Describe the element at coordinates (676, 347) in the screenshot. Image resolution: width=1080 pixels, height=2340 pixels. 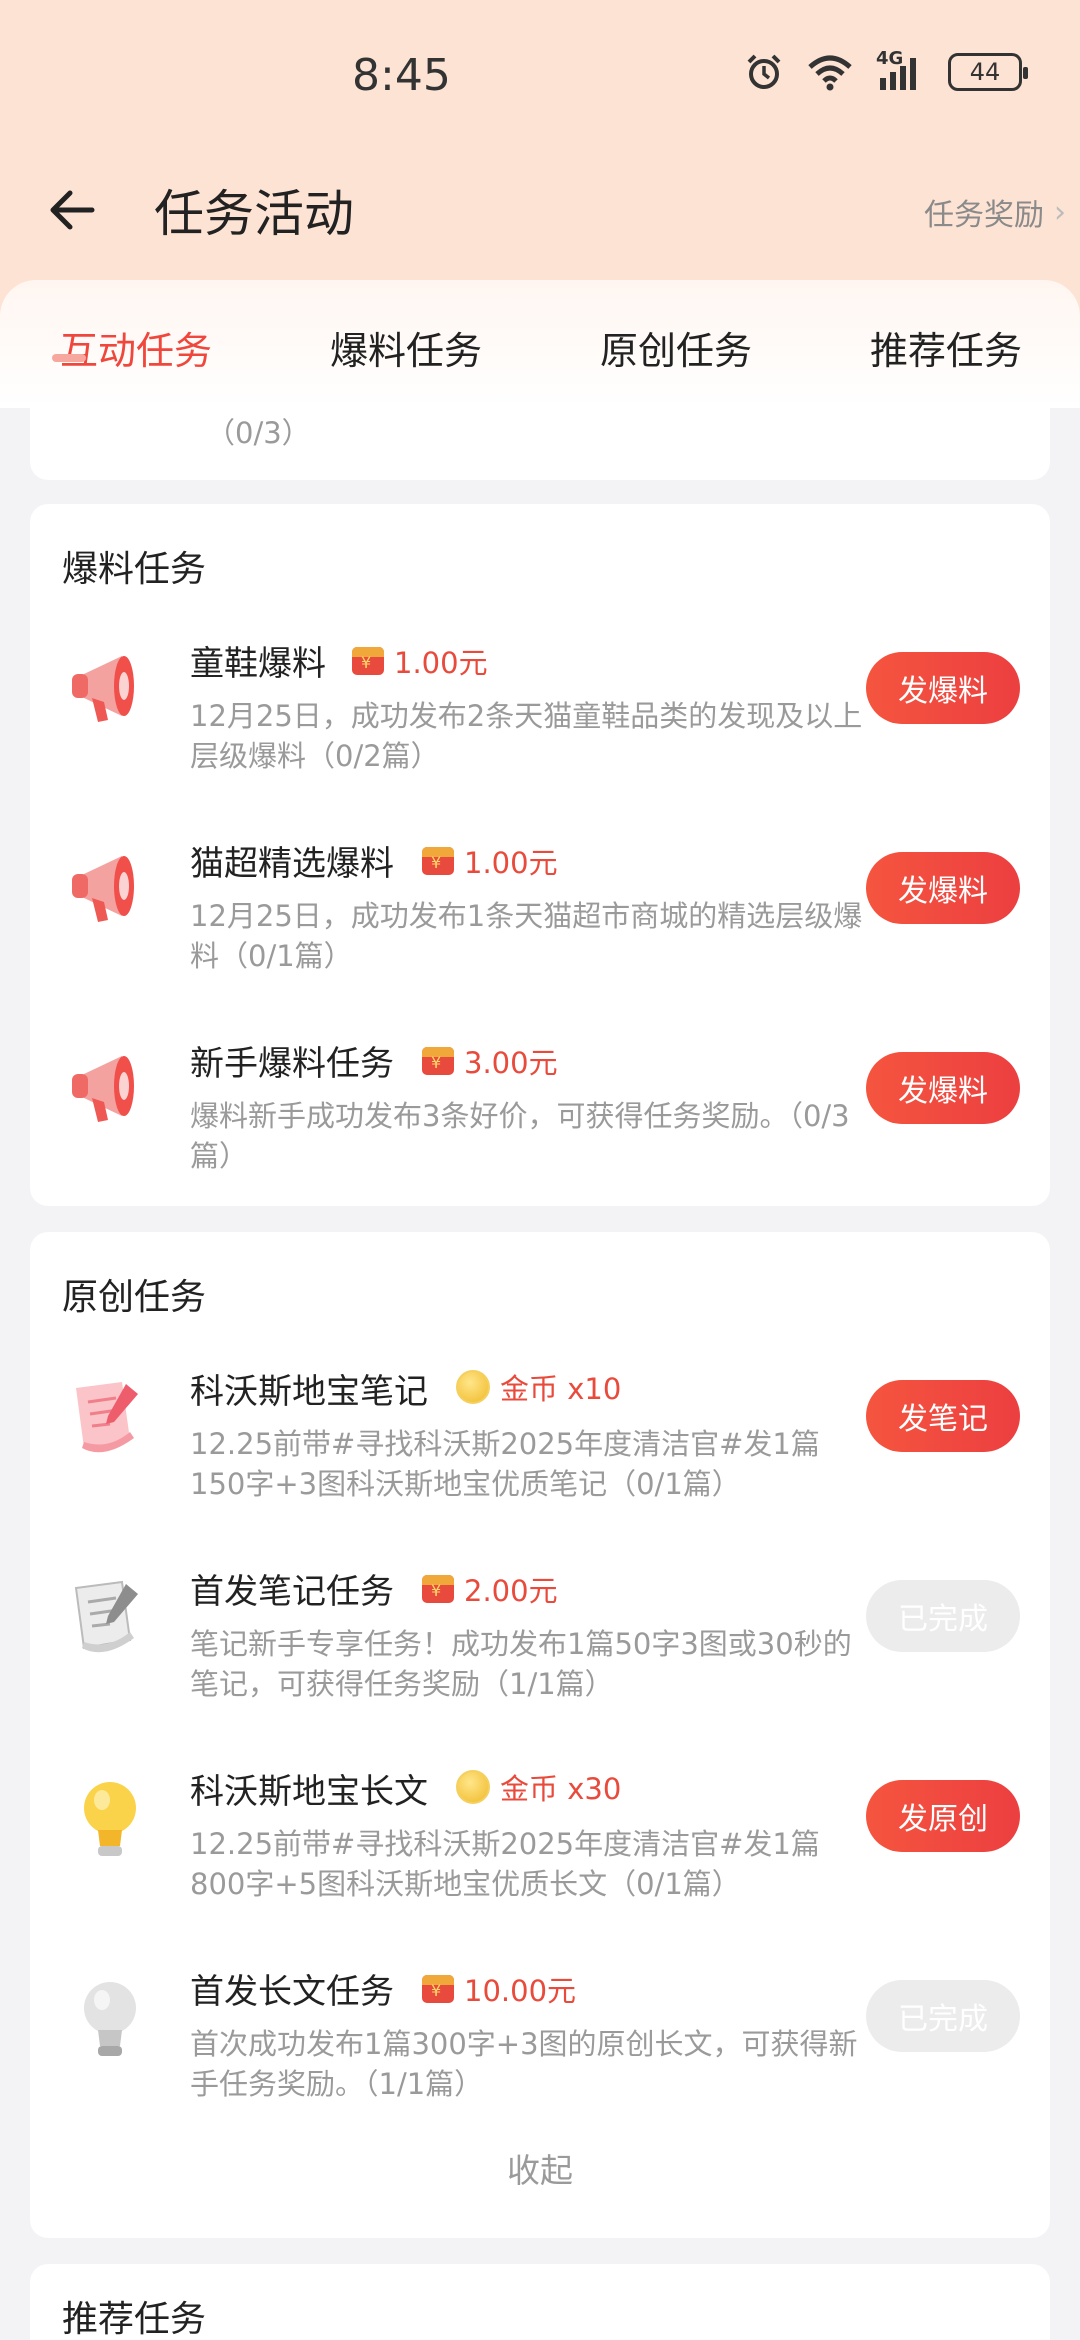
I see `tab-original: 原创任务` at that location.